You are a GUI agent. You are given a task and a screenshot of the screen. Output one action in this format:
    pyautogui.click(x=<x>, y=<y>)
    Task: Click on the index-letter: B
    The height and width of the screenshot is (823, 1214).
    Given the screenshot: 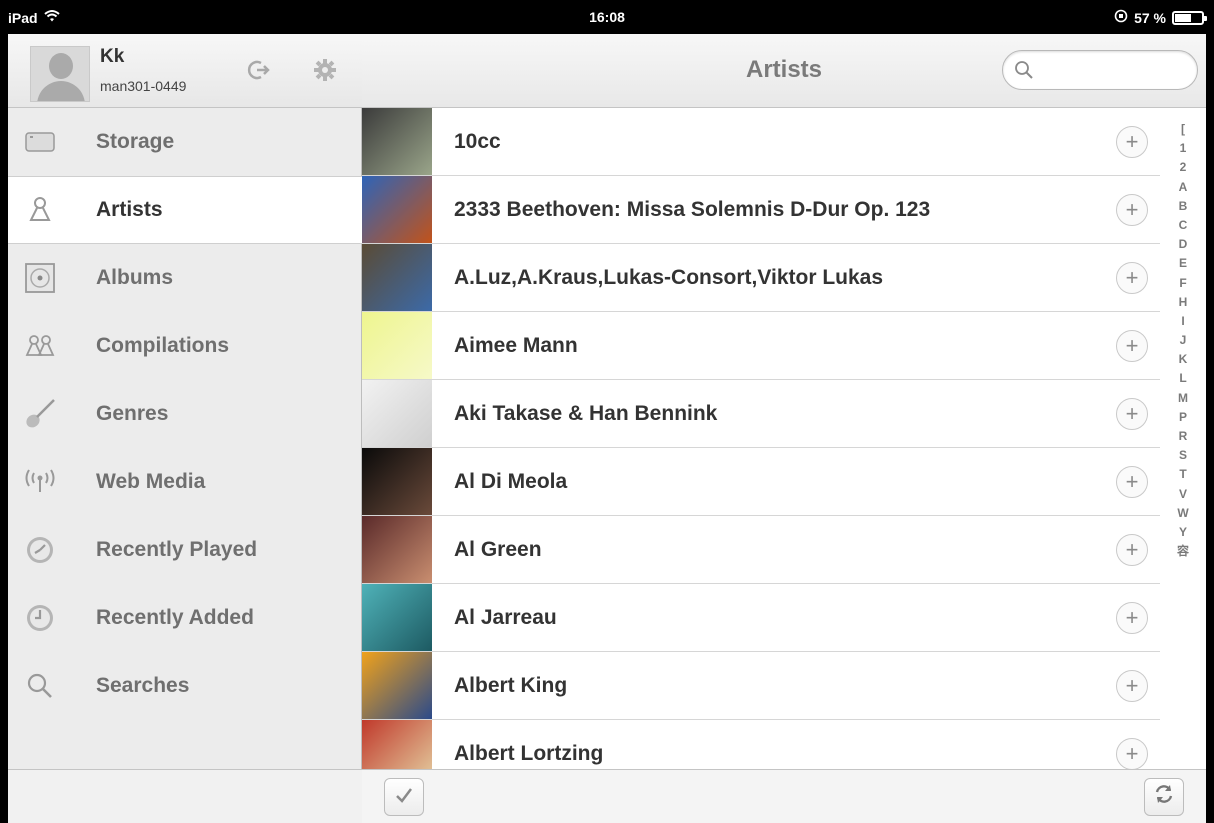 What is the action you would take?
    pyautogui.click(x=1183, y=206)
    